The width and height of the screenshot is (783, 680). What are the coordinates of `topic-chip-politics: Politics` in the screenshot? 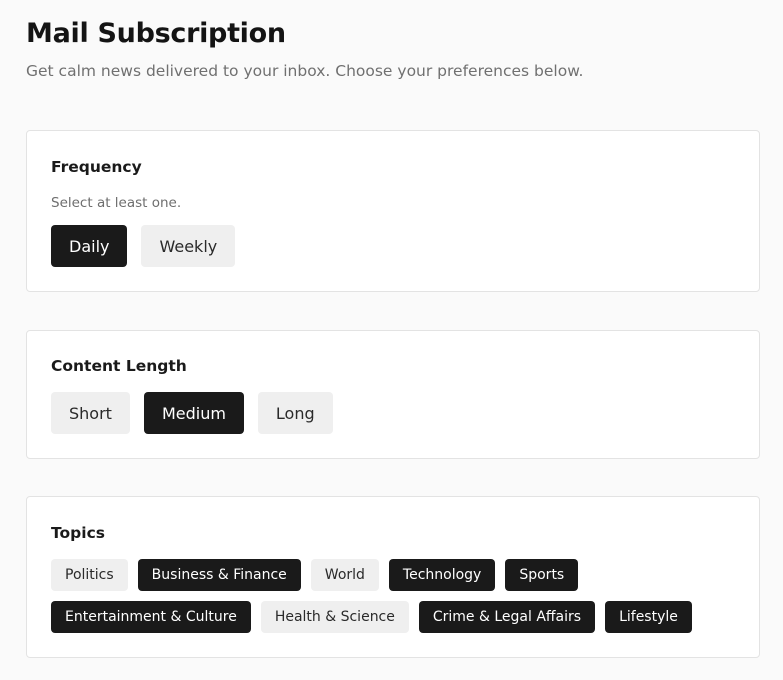 It's located at (89, 575).